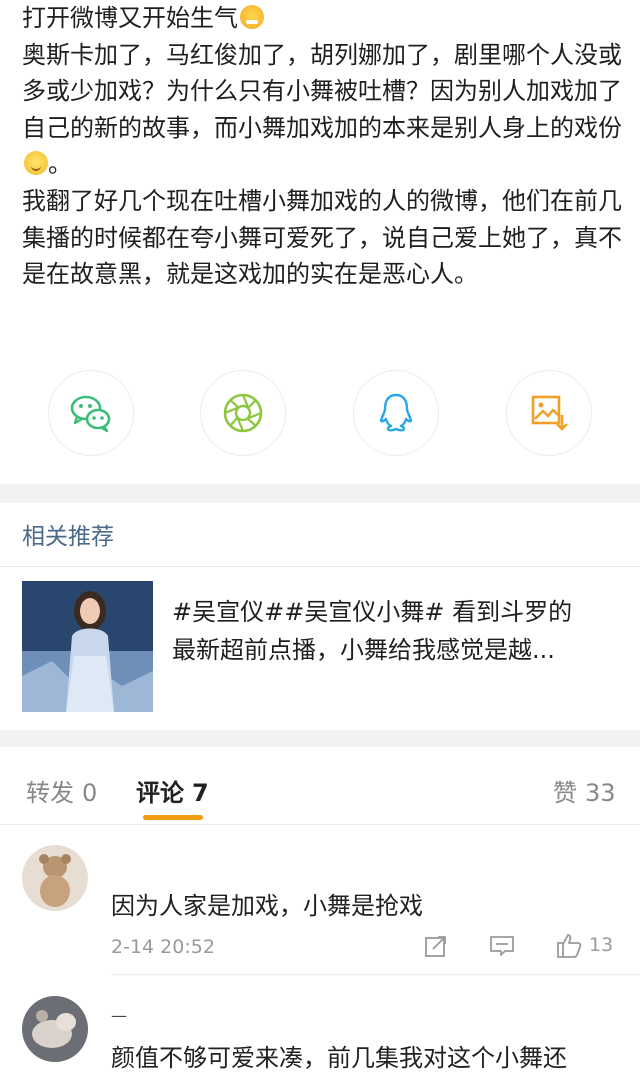  I want to click on tab-repost: 转发 0, so click(61, 790).